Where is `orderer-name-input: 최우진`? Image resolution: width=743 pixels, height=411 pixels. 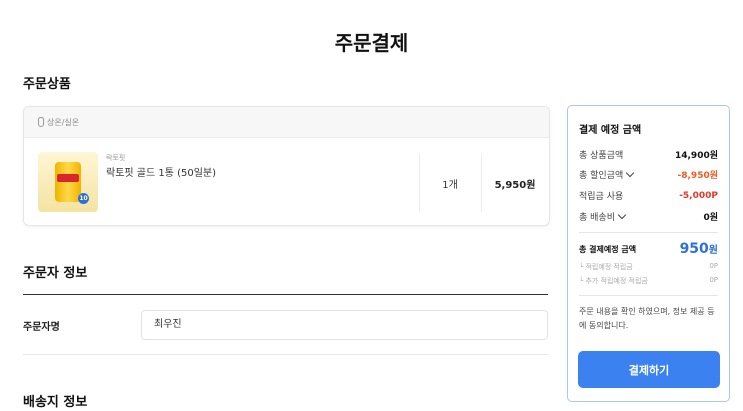 orderer-name-input: 최우진 is located at coordinates (344, 325).